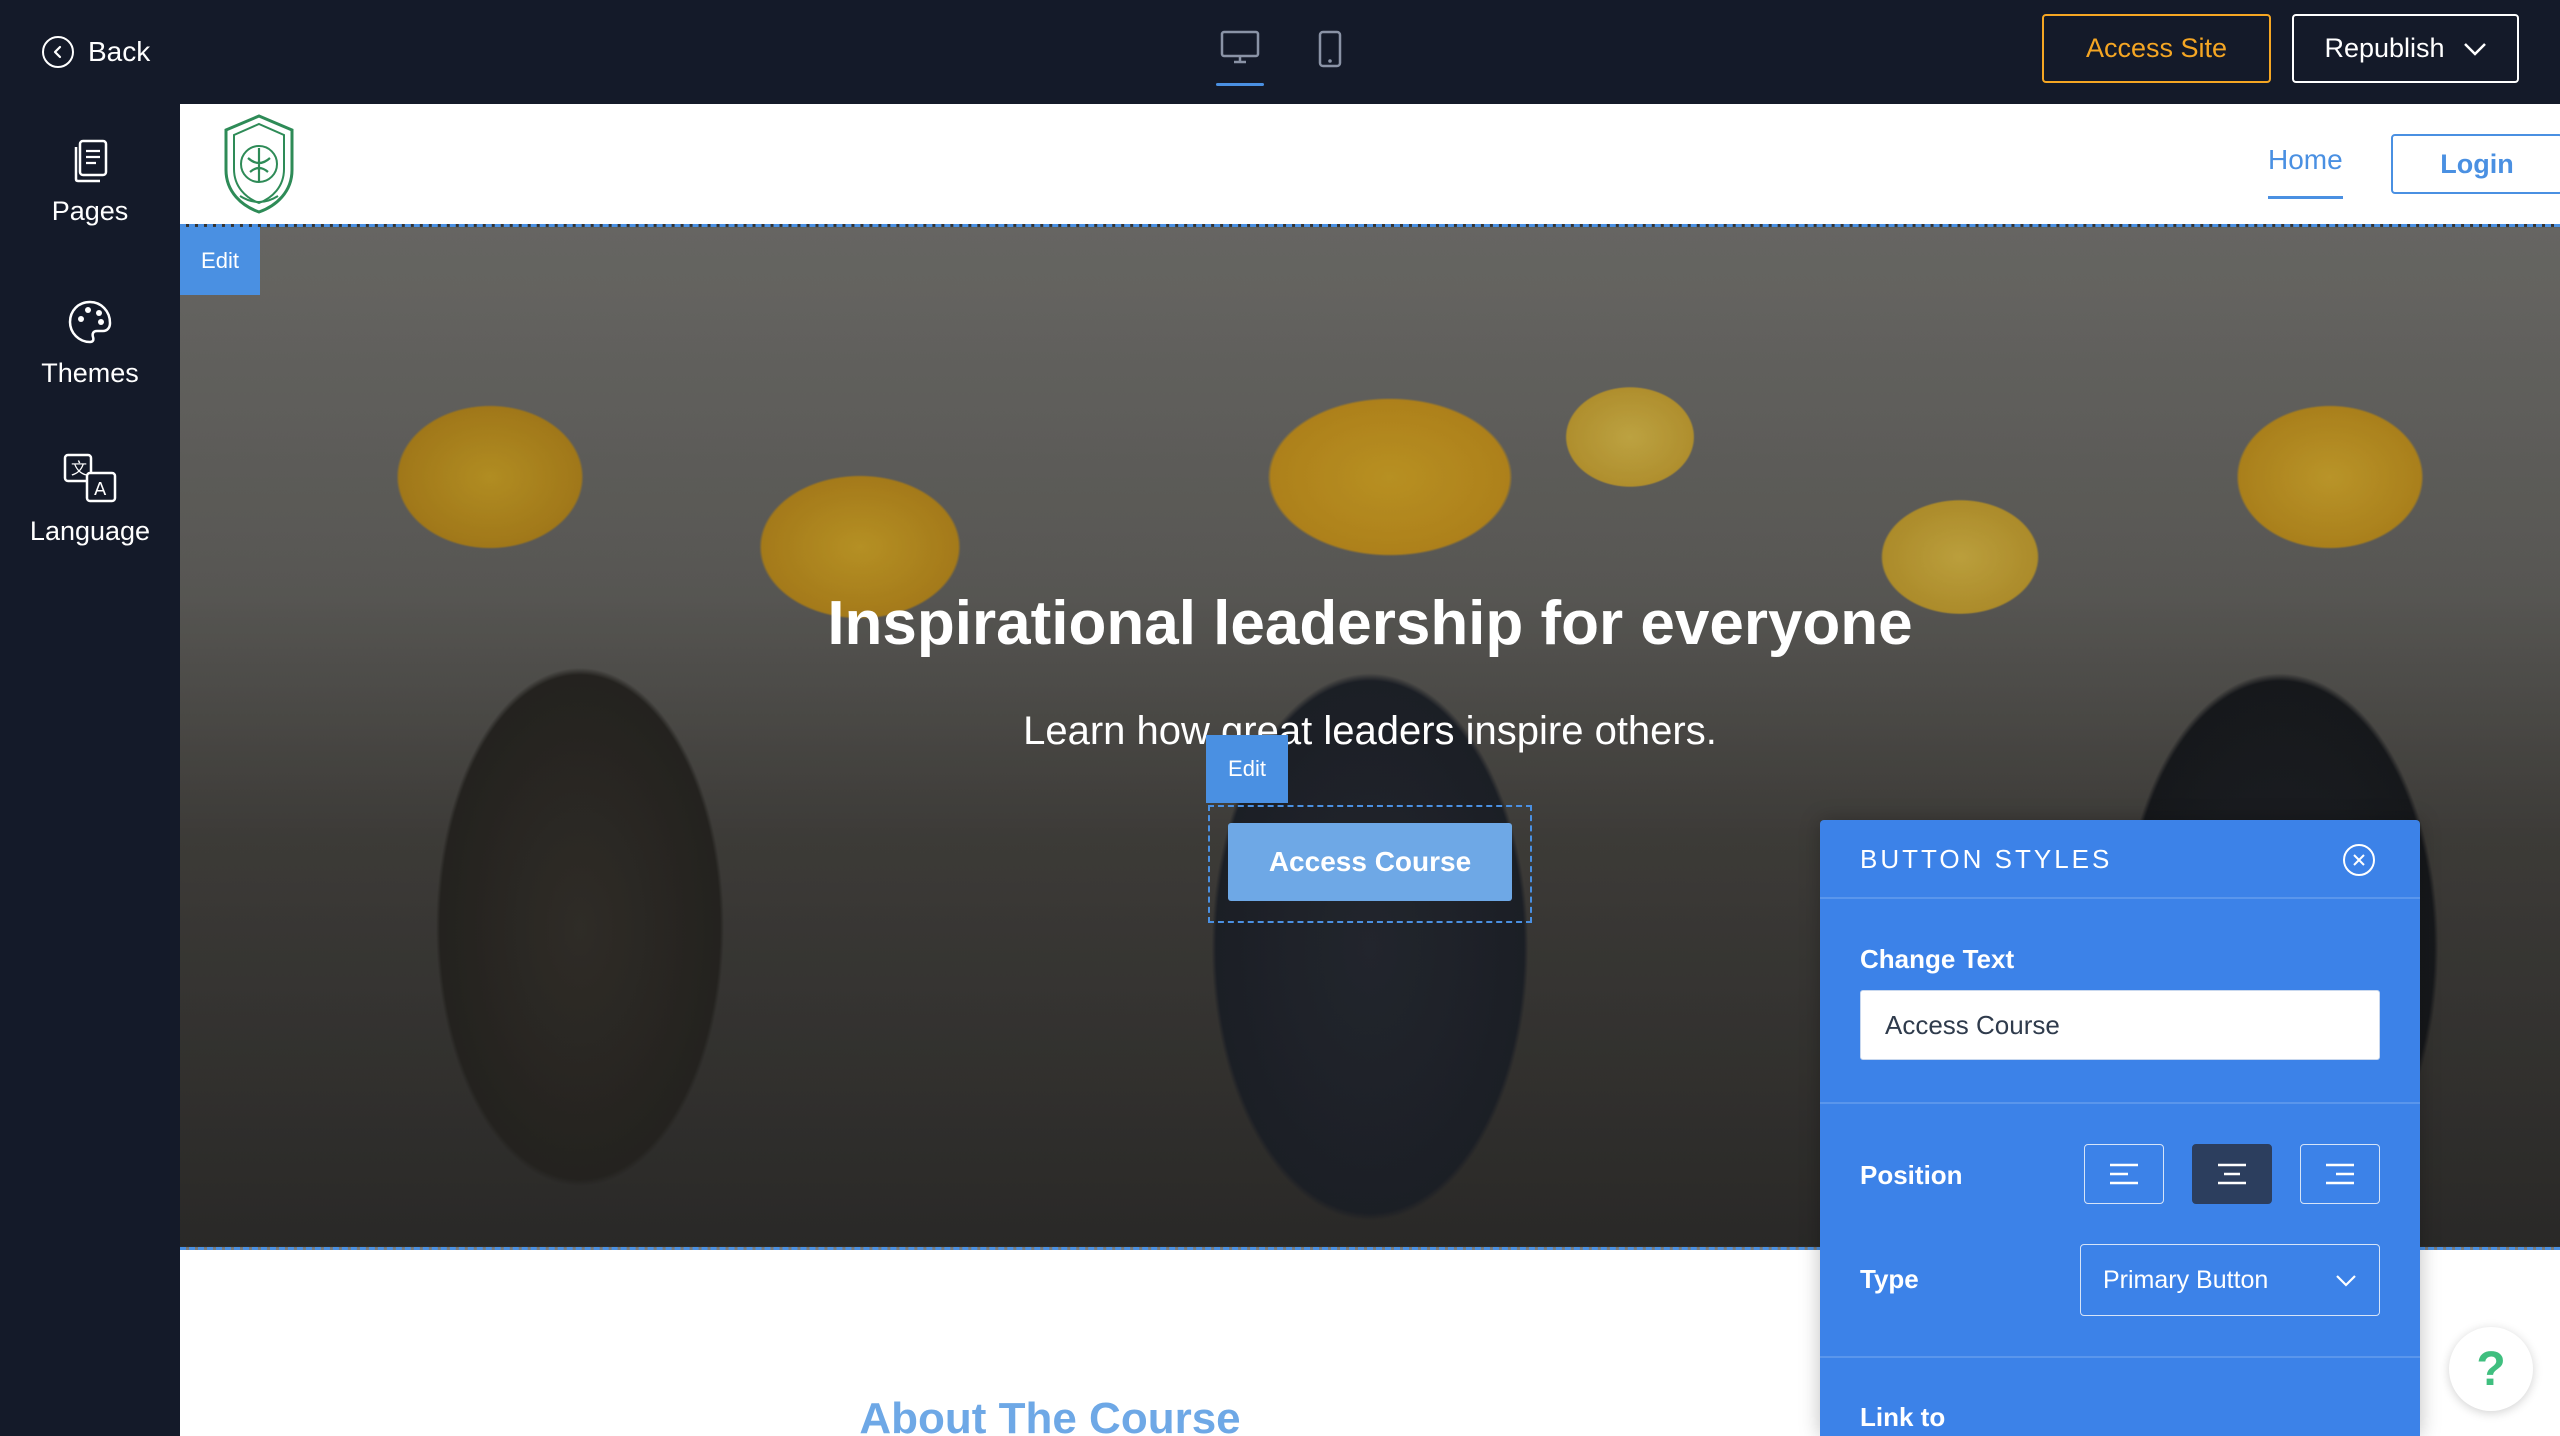  I want to click on align-center-icon, so click(2232, 1174).